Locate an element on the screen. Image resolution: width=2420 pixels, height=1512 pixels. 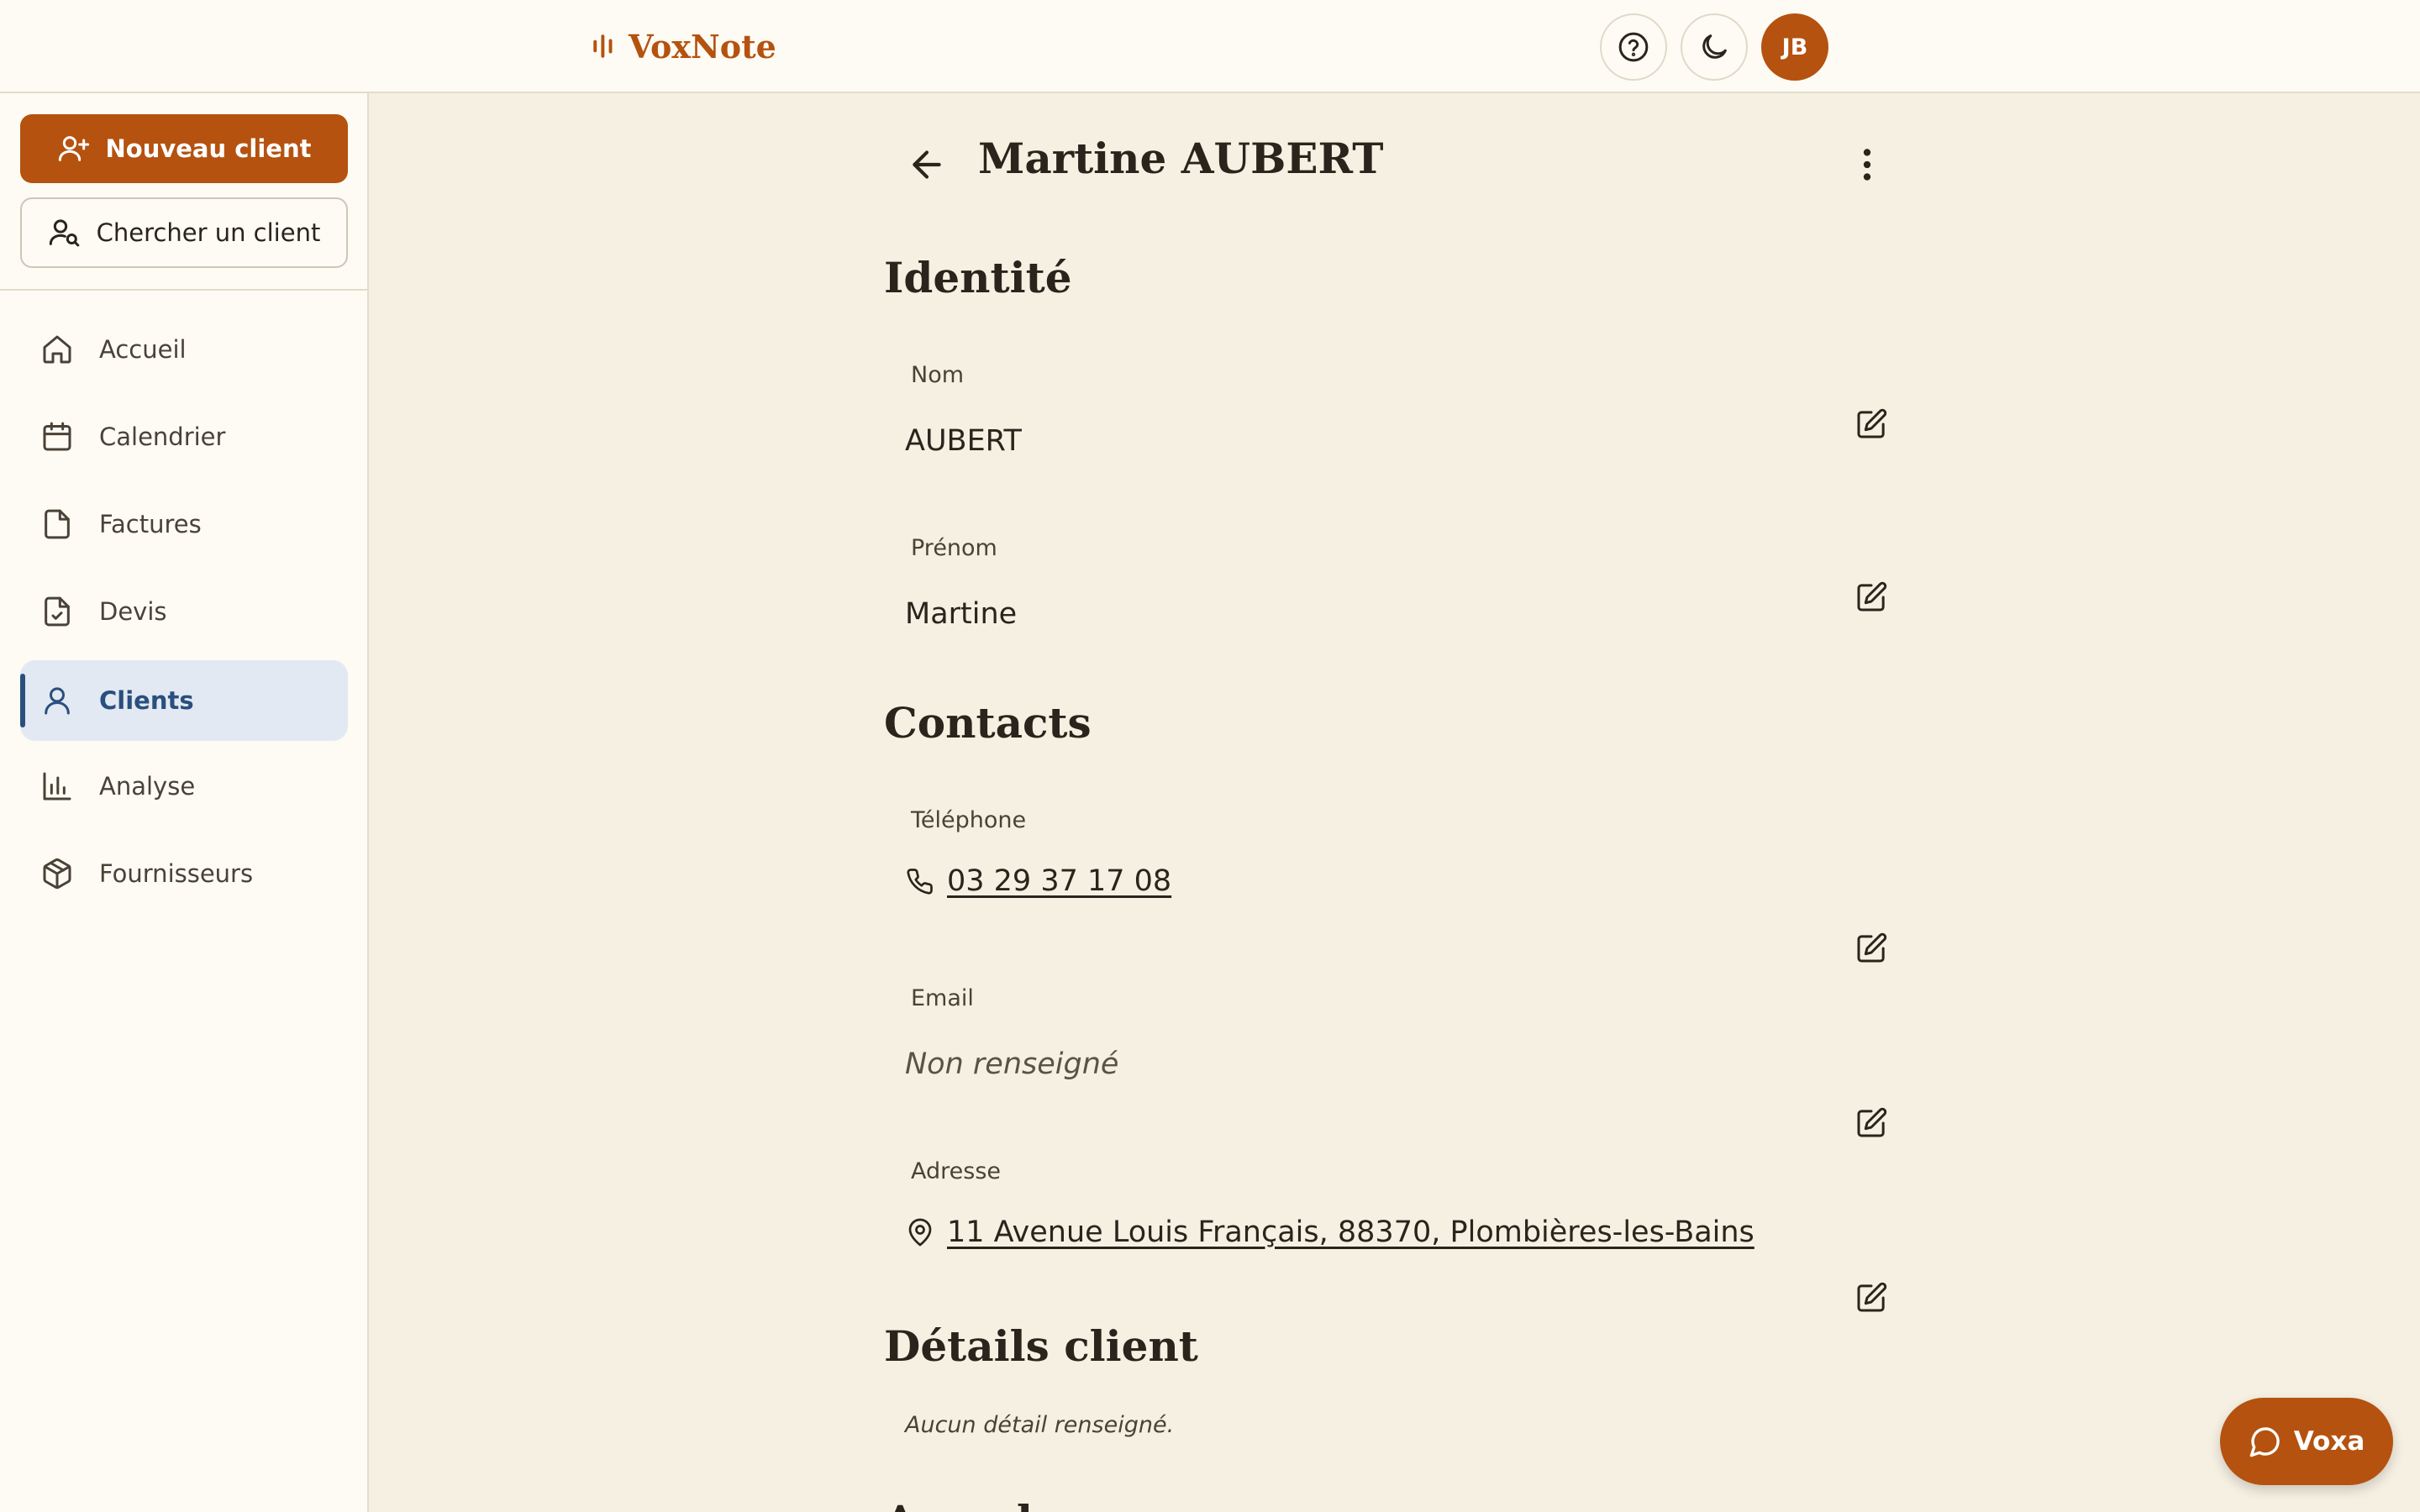
help-button is located at coordinates (1633, 47).